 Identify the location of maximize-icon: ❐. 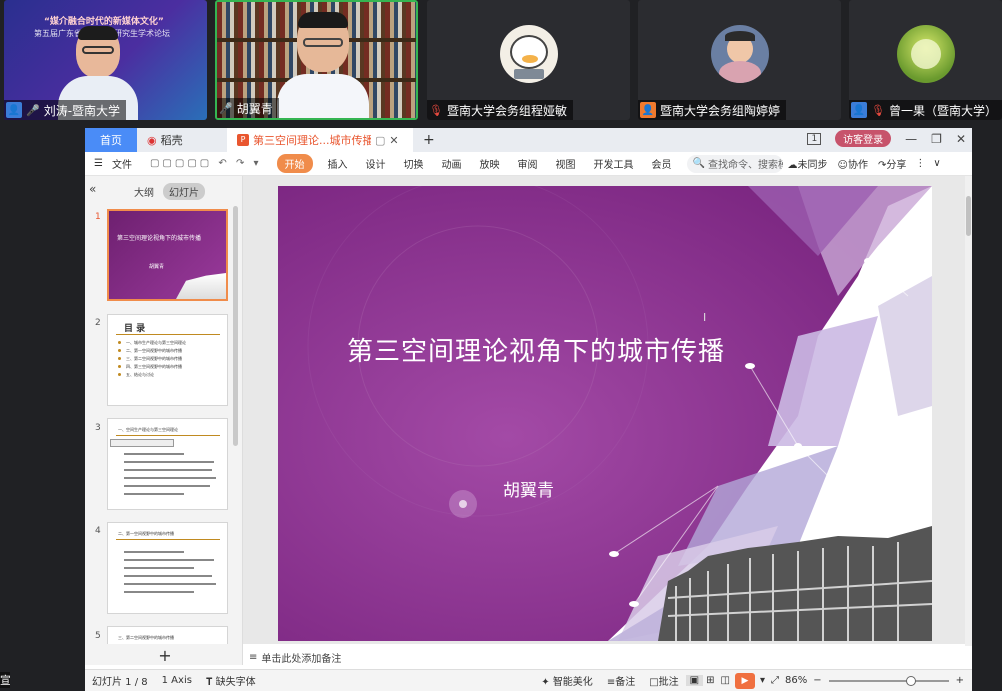
(936, 139).